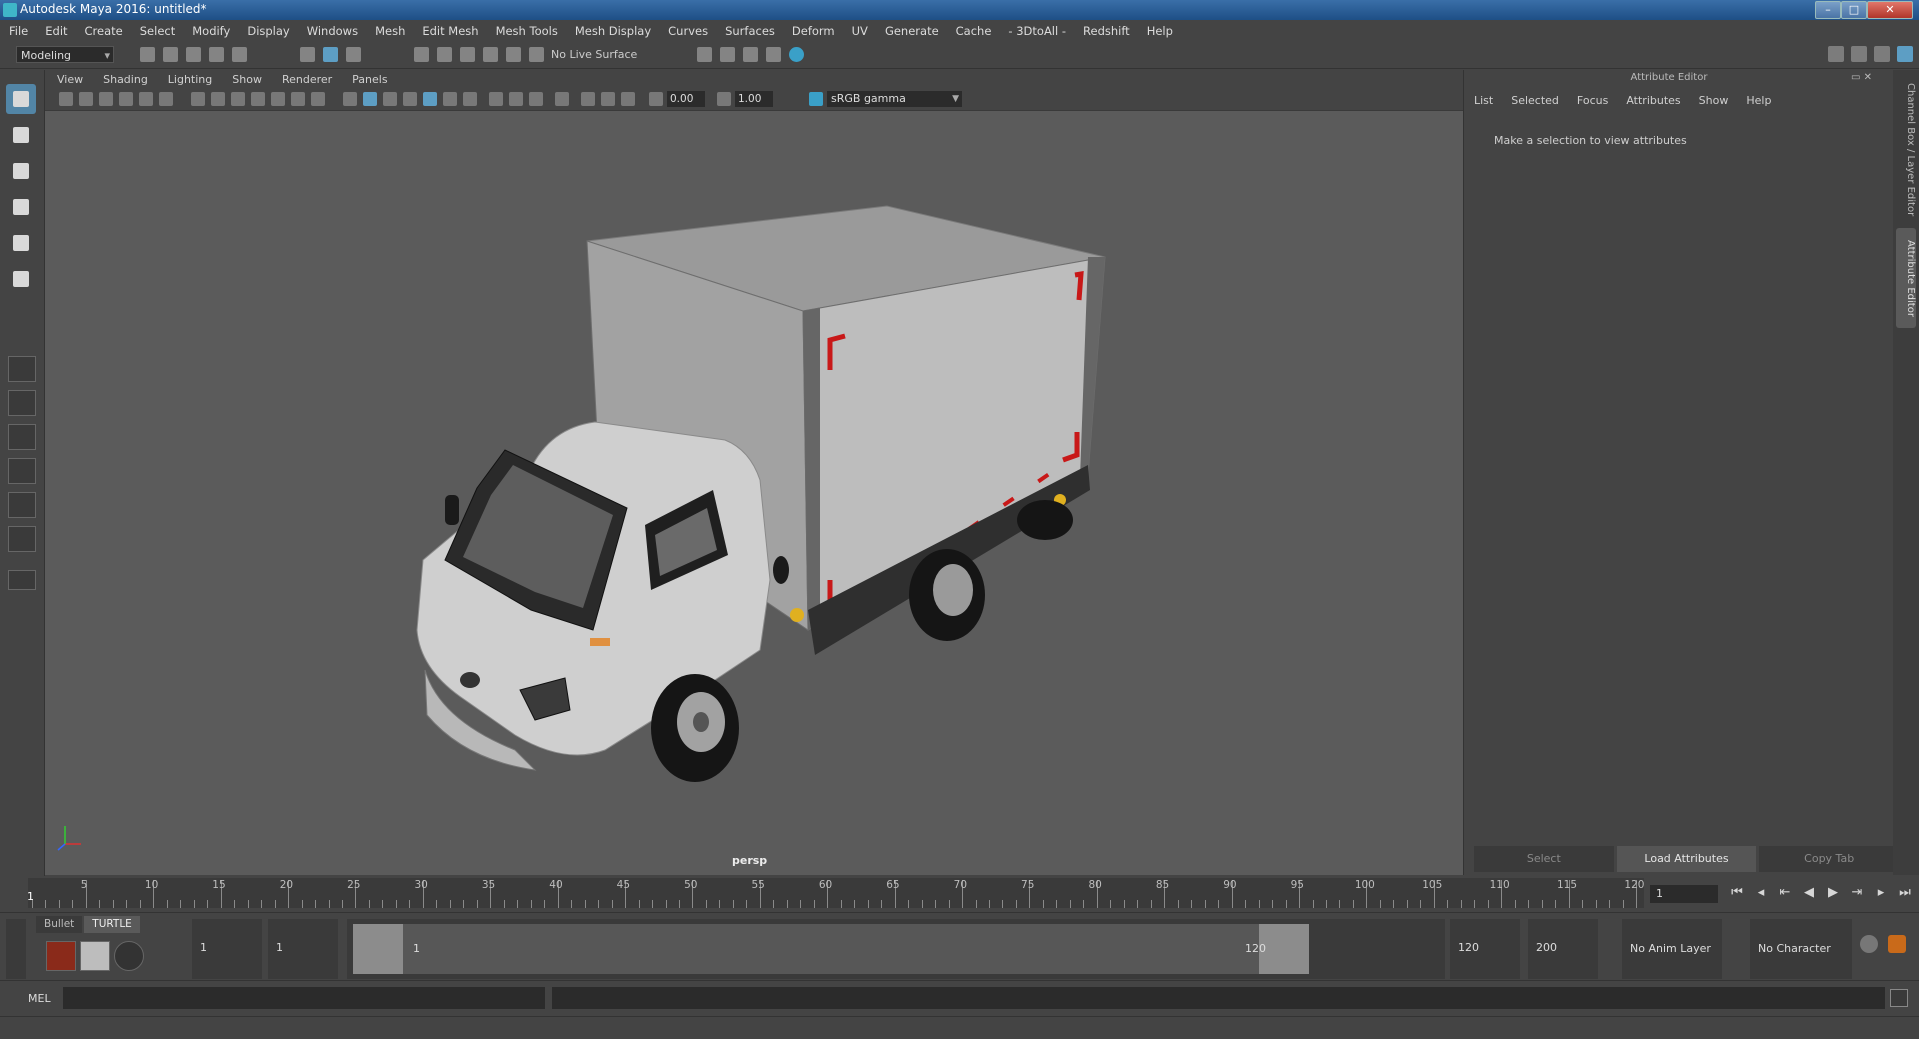 This screenshot has height=1039, width=1919. Describe the element at coordinates (157, 31) in the screenshot. I see `menu-select: Select` at that location.